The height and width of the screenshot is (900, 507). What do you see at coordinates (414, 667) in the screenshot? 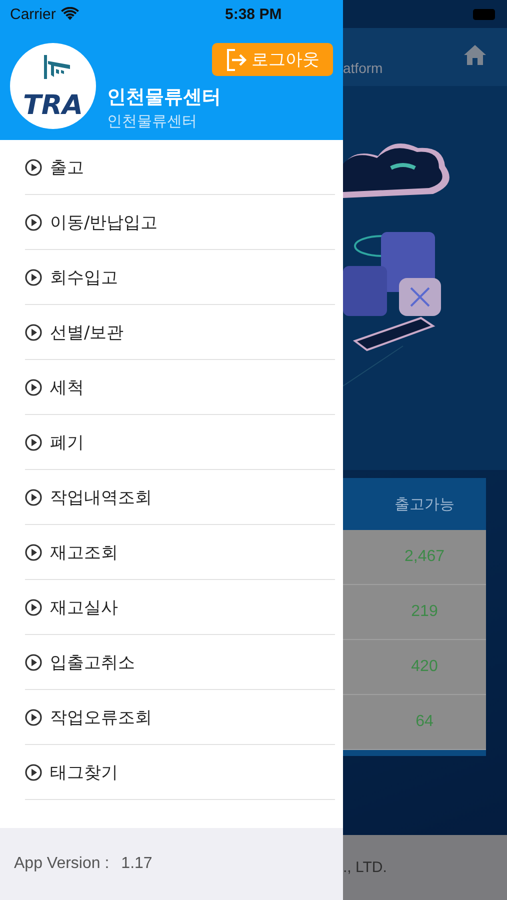
I see `table-cell: 420` at bounding box center [414, 667].